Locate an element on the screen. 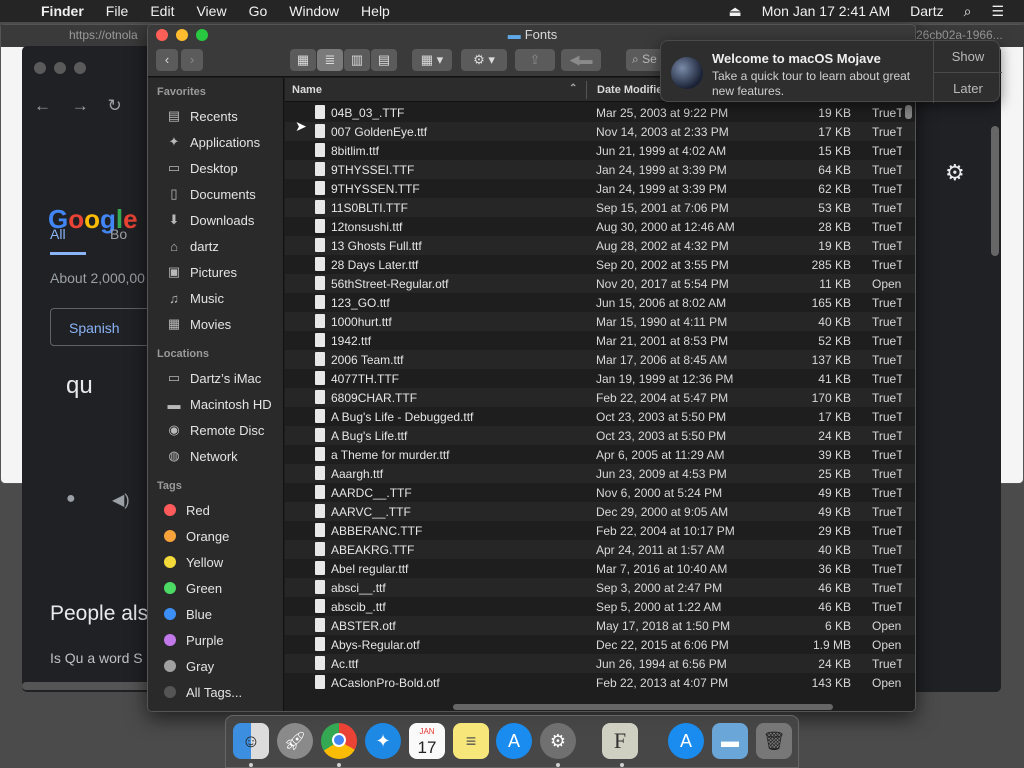 Image resolution: width=1024 pixels, height=768 pixels. sidebar-item-desktop: ▭ Desktop is located at coordinates (201, 168).